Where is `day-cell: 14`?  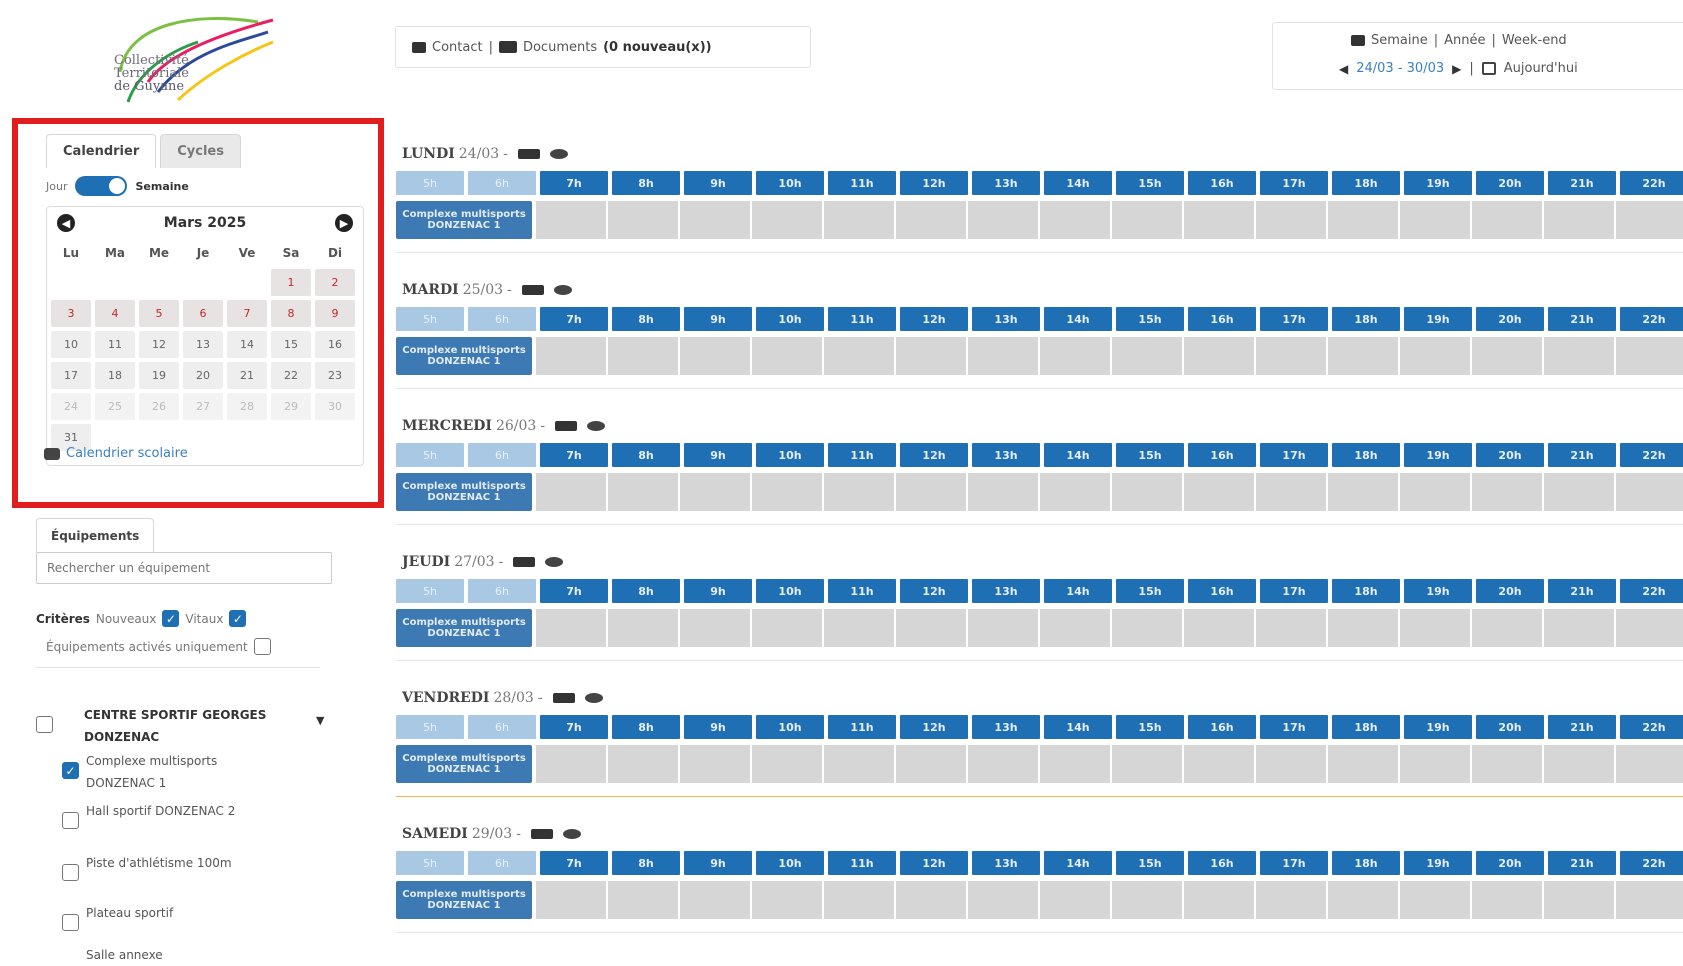 day-cell: 14 is located at coordinates (247, 344).